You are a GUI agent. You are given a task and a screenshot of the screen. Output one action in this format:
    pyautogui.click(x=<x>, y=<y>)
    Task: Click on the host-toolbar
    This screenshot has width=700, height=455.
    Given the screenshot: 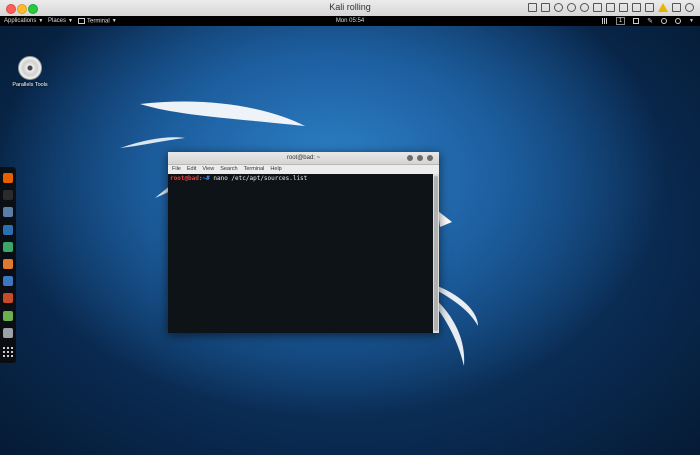 What is the action you would take?
    pyautogui.click(x=611, y=7)
    